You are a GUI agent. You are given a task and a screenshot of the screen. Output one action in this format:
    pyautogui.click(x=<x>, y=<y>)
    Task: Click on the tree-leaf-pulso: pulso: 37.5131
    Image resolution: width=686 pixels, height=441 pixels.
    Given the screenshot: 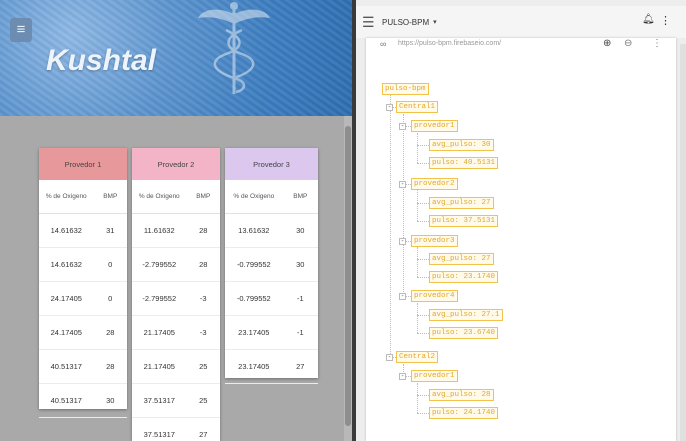 What is the action you would take?
    pyautogui.click(x=464, y=221)
    